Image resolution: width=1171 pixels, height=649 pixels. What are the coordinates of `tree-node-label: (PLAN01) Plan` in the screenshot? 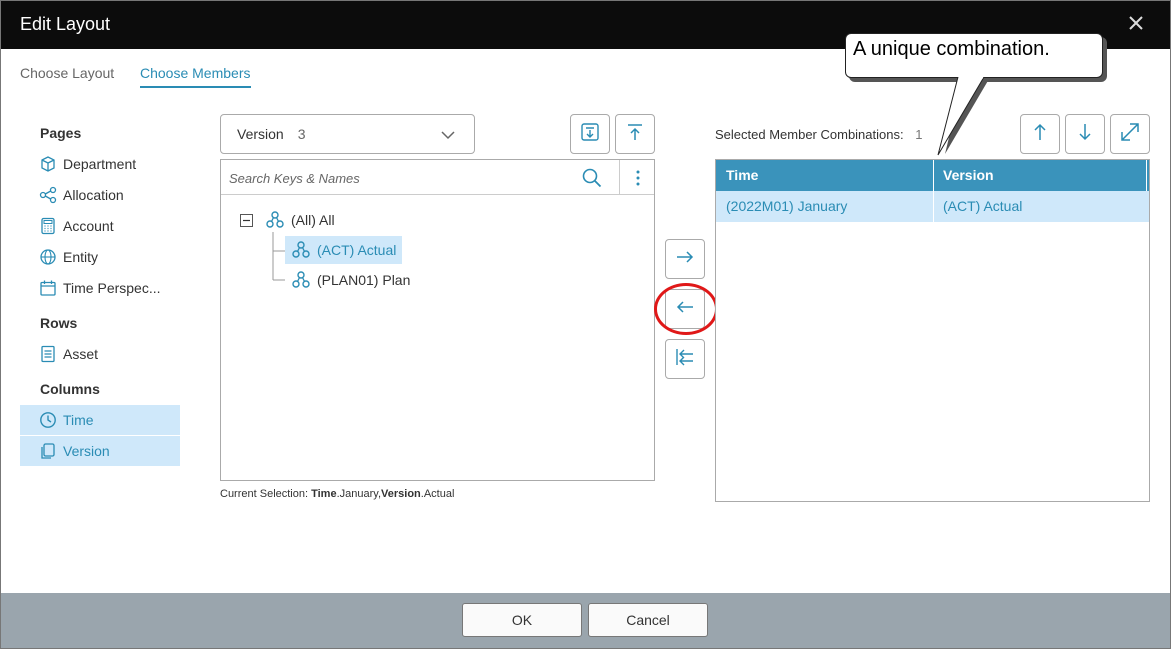 It's located at (364, 280).